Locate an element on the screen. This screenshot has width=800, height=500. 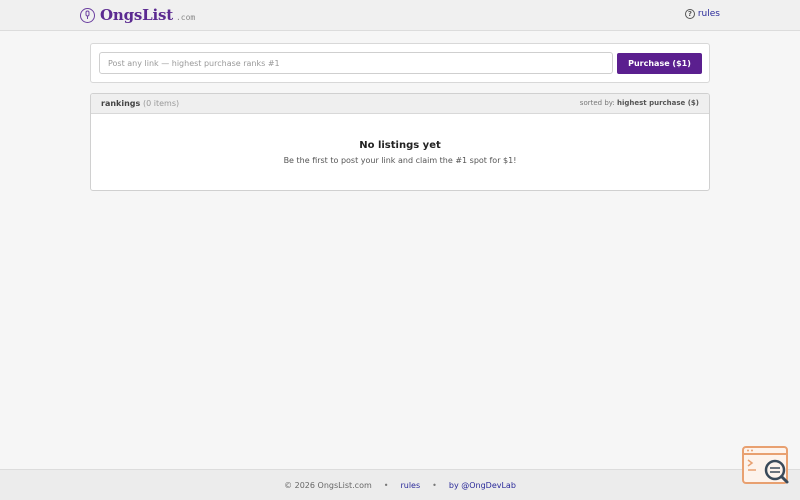
purchase-button: Purchase ($1) is located at coordinates (659, 63).